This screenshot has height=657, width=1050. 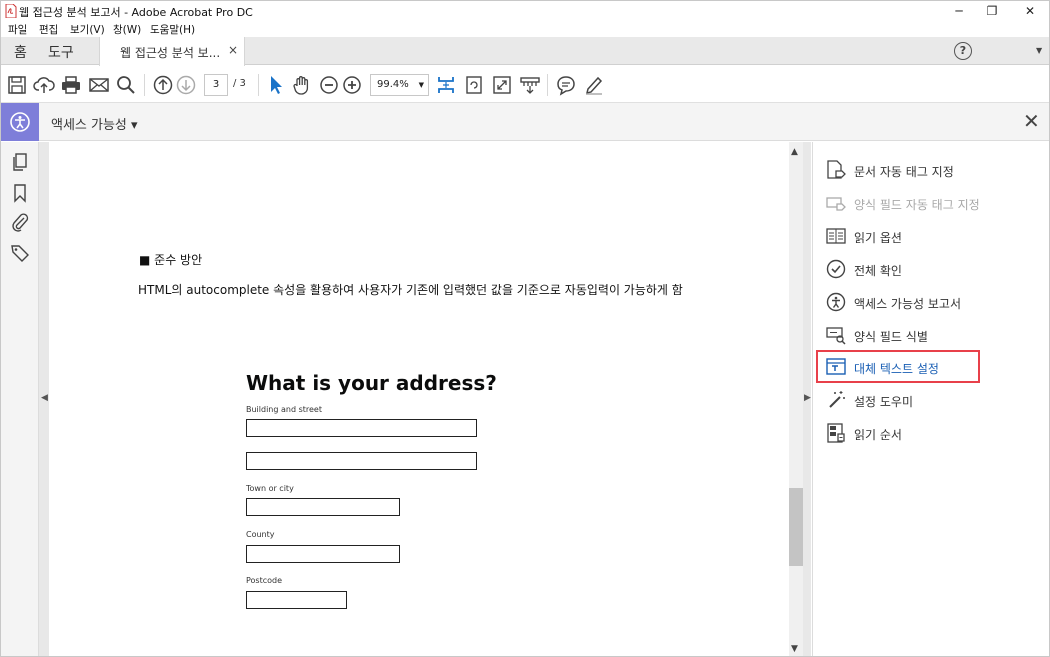 What do you see at coordinates (878, 435) in the screenshot?
I see `tool-label: 읽기 순서` at bounding box center [878, 435].